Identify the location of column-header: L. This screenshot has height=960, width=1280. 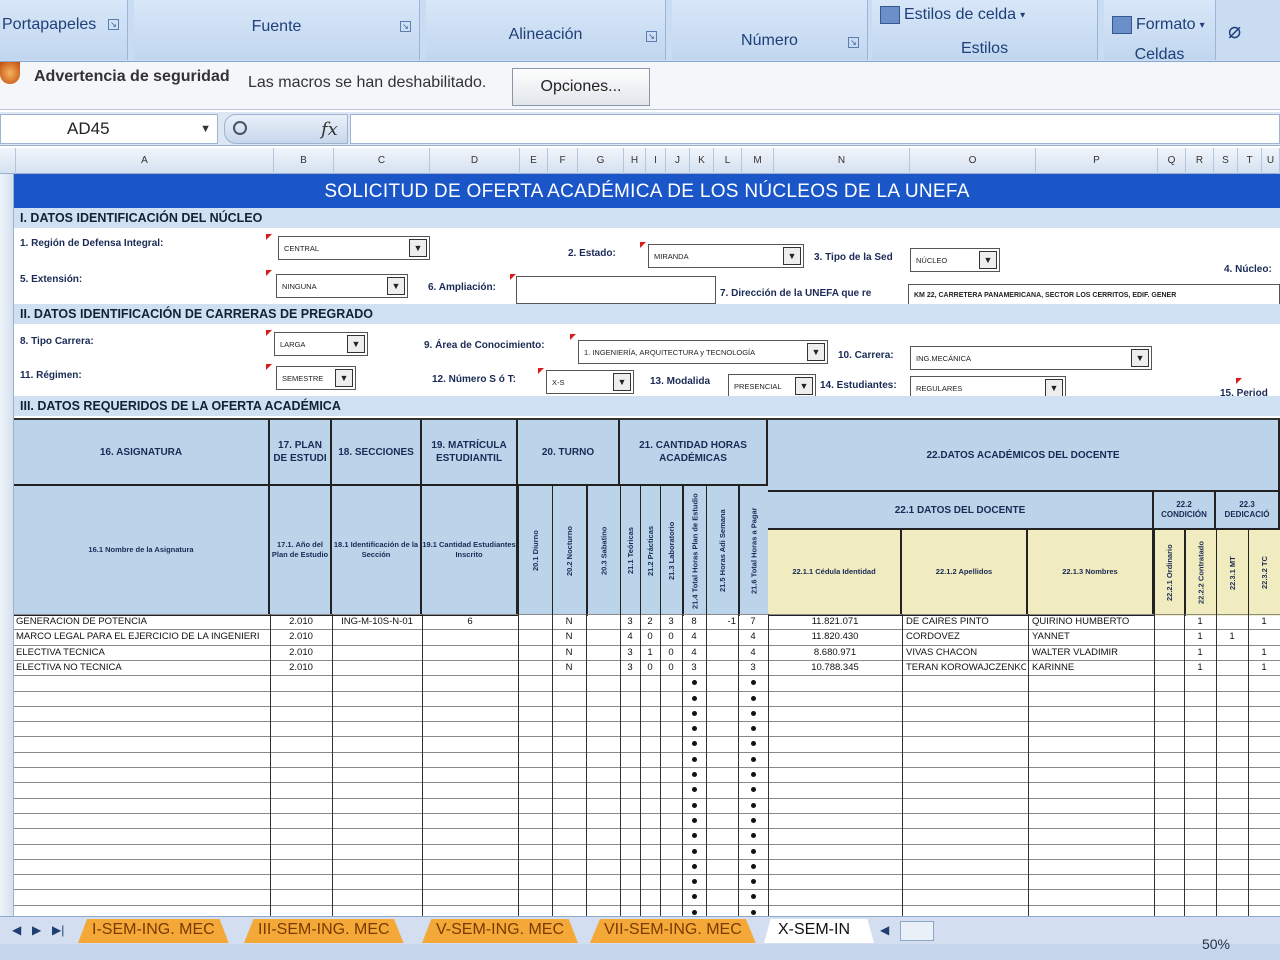
(728, 161).